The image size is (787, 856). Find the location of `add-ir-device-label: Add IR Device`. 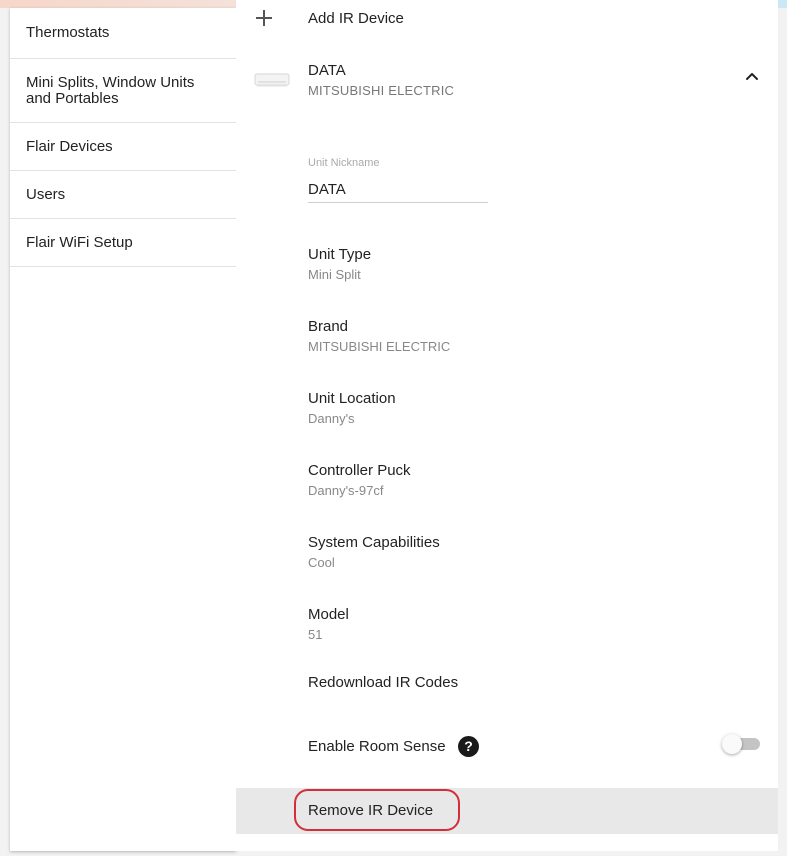

add-ir-device-label: Add IR Device is located at coordinates (356, 18).